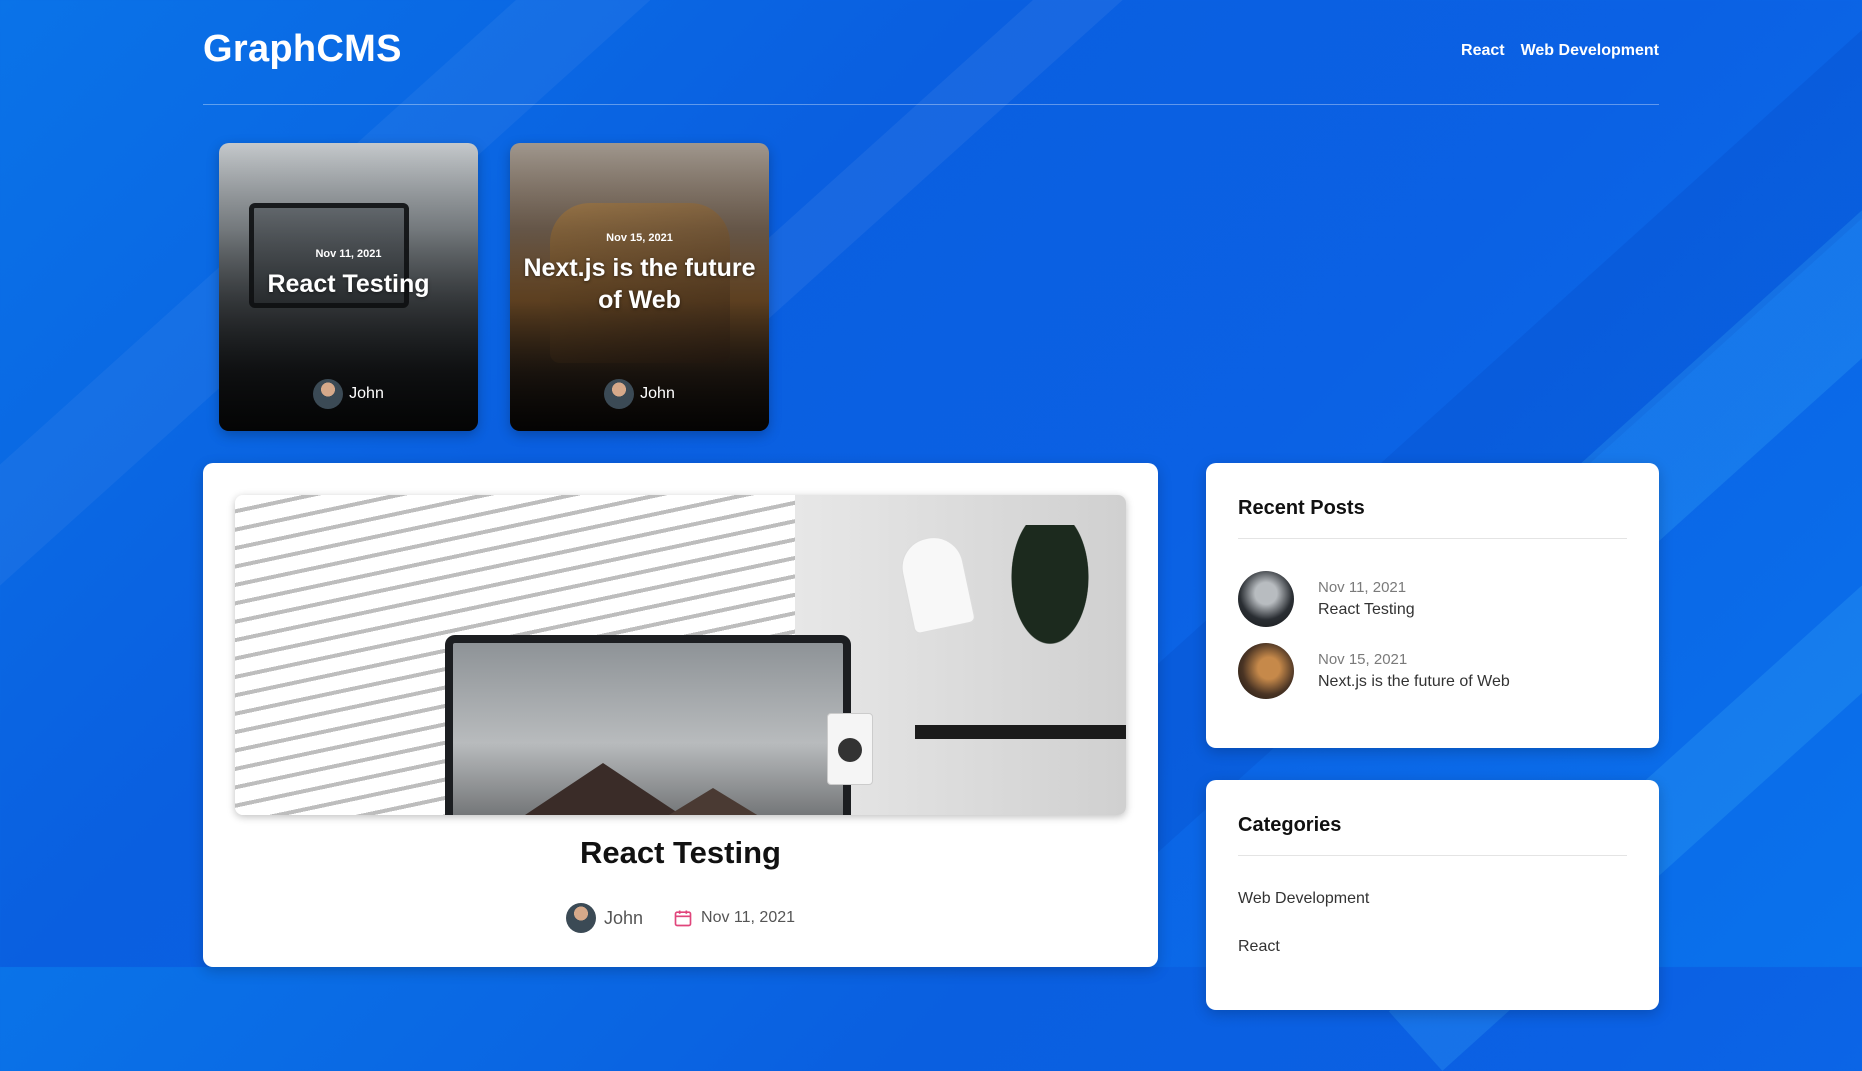 The height and width of the screenshot is (1071, 1862). Describe the element at coordinates (683, 918) in the screenshot. I see `calendar-icon` at that location.